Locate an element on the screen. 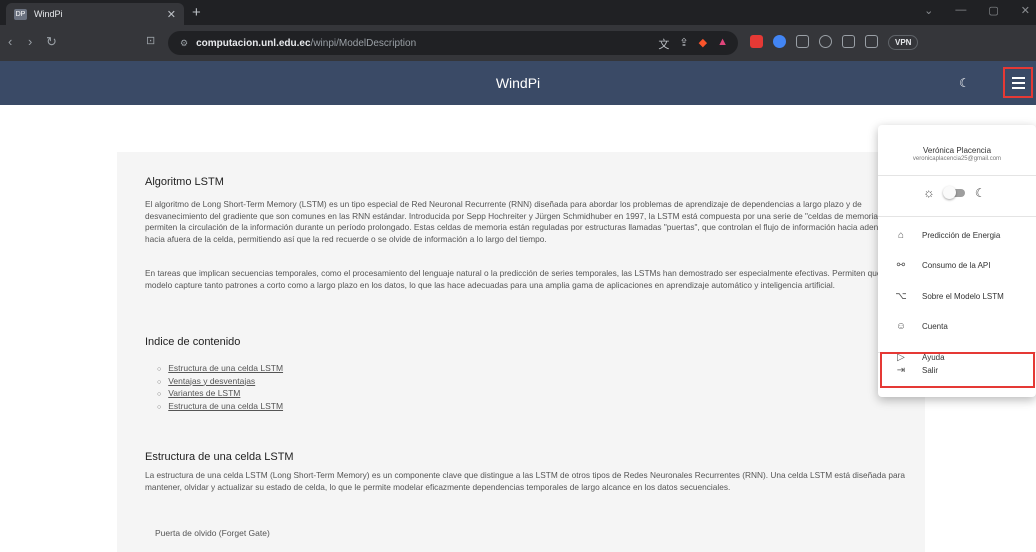 This screenshot has height=552, width=1036. close-icon: ✕ is located at coordinates (1025, 10).